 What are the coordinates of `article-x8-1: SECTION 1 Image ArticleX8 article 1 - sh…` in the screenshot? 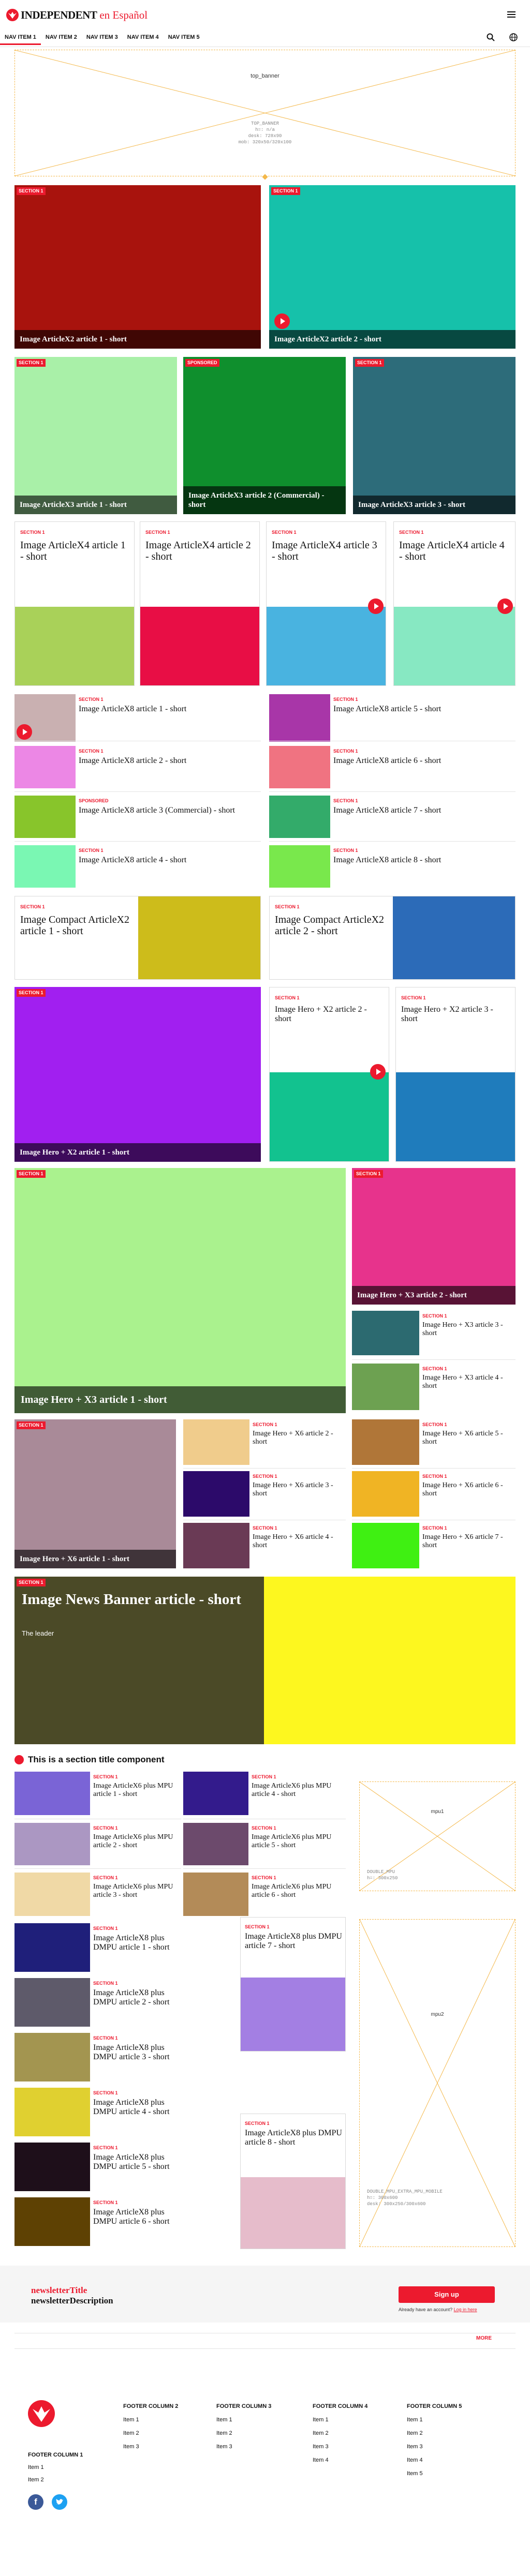 It's located at (137, 718).